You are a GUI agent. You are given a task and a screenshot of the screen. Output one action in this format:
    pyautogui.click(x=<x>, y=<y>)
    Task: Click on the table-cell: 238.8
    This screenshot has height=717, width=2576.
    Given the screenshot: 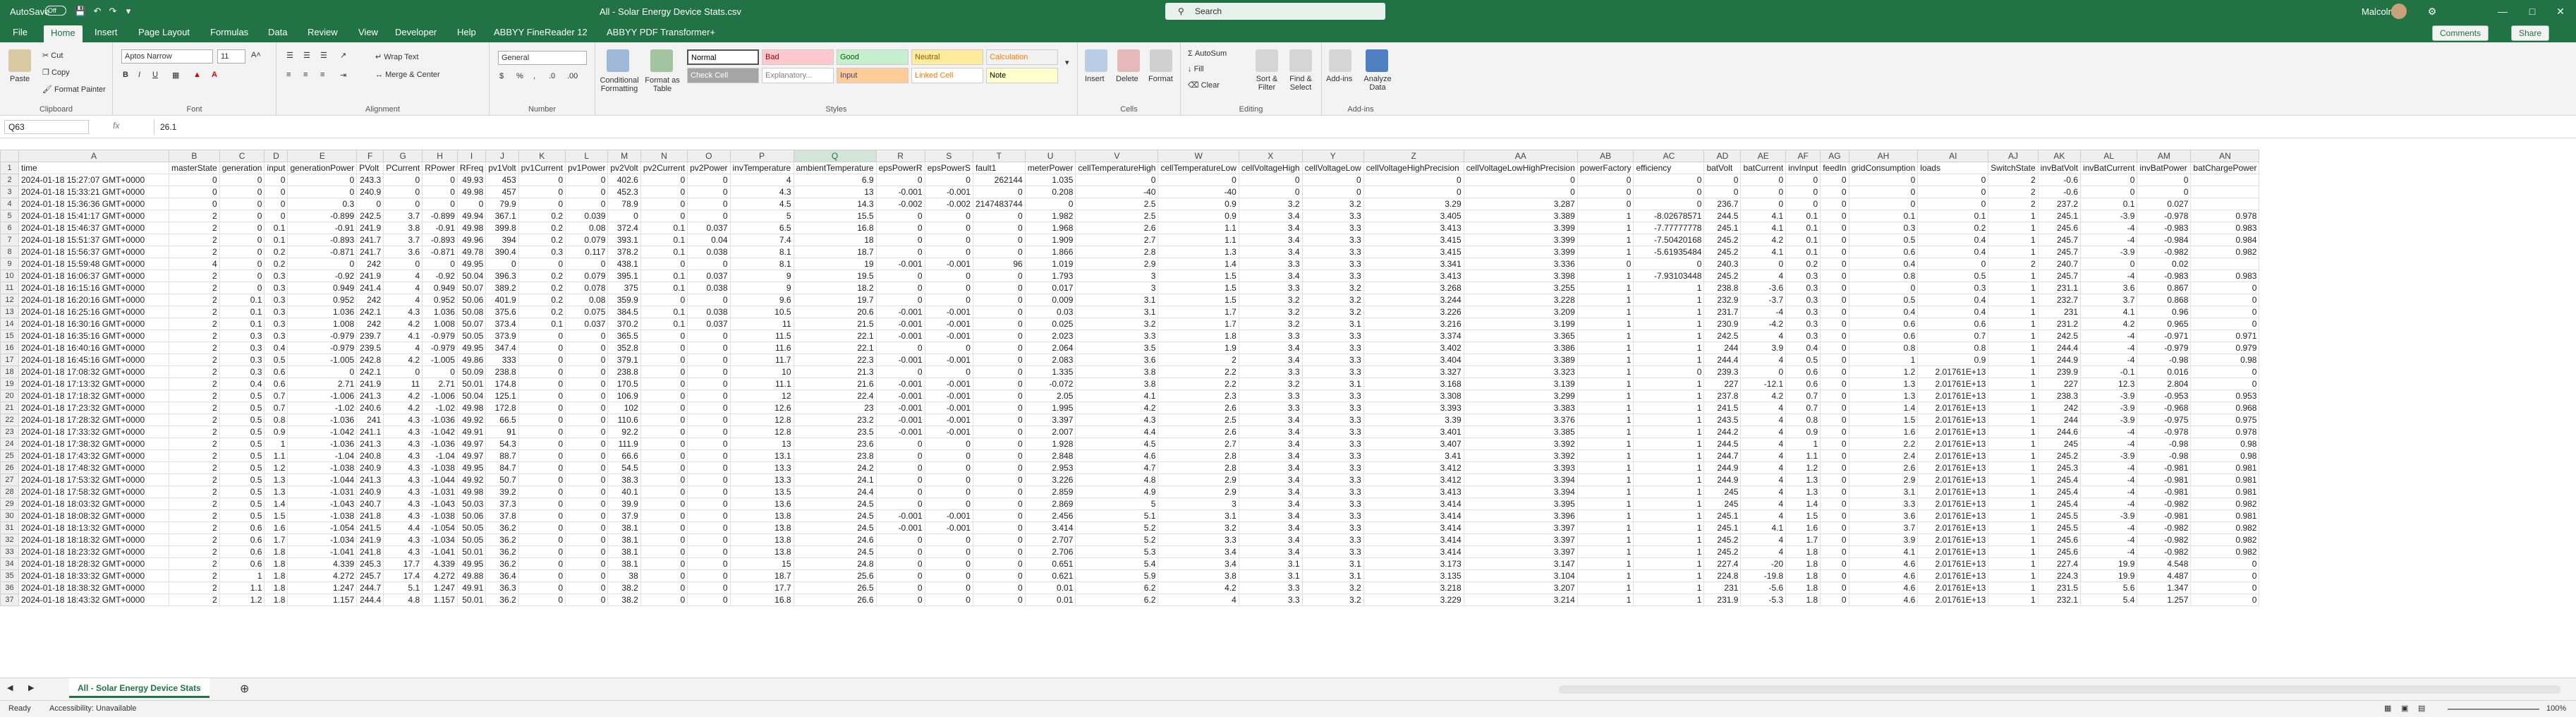 What is the action you would take?
    pyautogui.click(x=502, y=372)
    